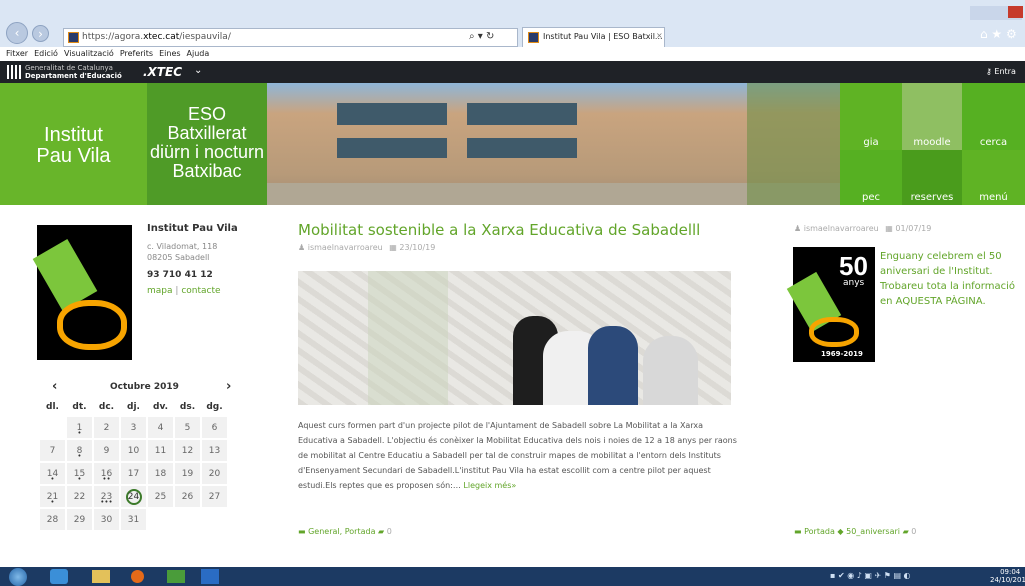 Image resolution: width=1025 pixels, height=586 pixels. Describe the element at coordinates (481, 36) in the screenshot. I see `search-refresh-icons: ⌕ ▾ ↻` at that location.